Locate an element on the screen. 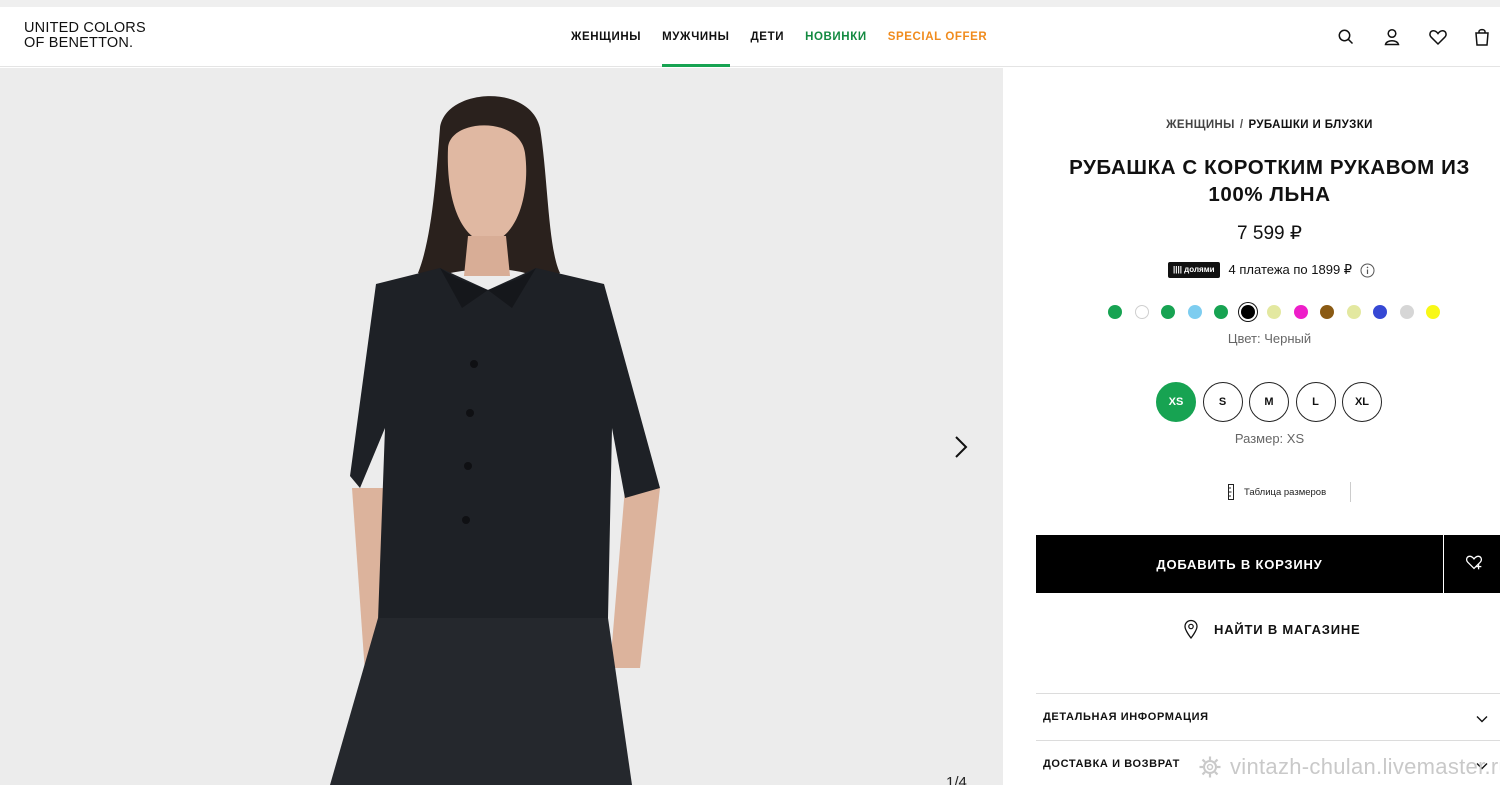 Image resolution: width=1500 pixels, height=785 pixels. size-chart-label: Таблица размеров is located at coordinates (1285, 492).